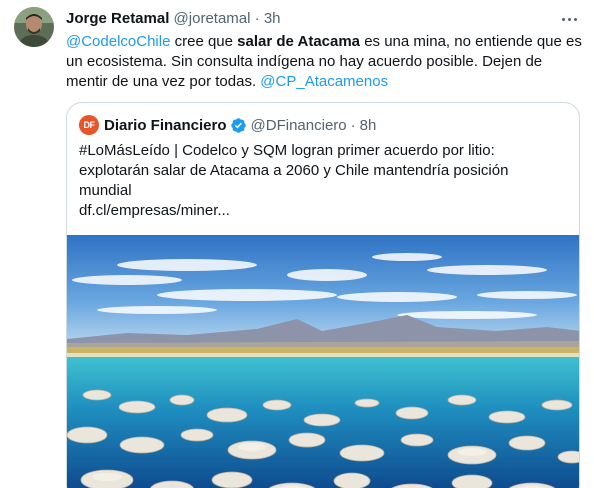  I want to click on quoted-timestamp: 8h, so click(368, 125).